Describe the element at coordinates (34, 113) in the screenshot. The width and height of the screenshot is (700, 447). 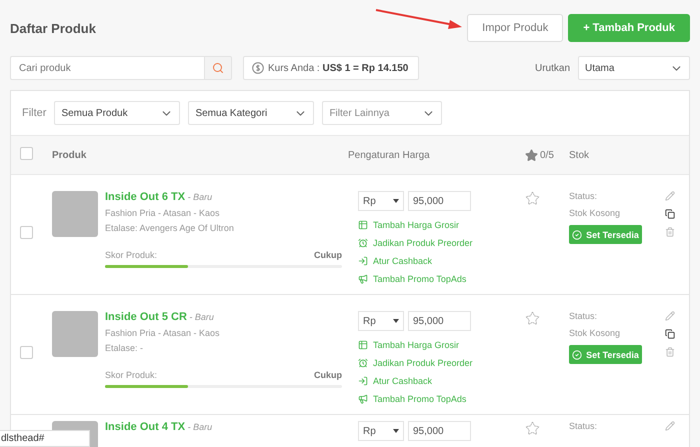
I see `filter-label: Filter` at that location.